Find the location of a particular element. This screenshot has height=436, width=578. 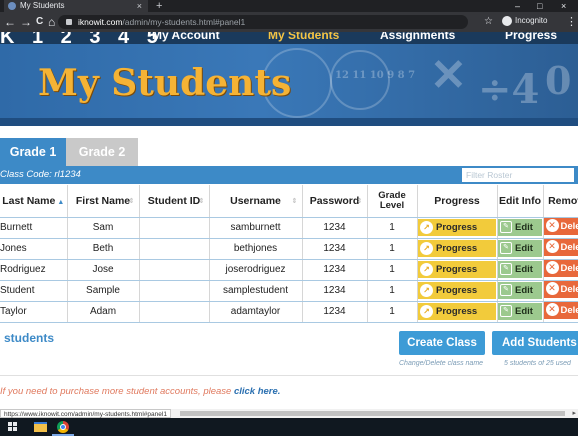

scrollbar-thumb is located at coordinates (372, 413).